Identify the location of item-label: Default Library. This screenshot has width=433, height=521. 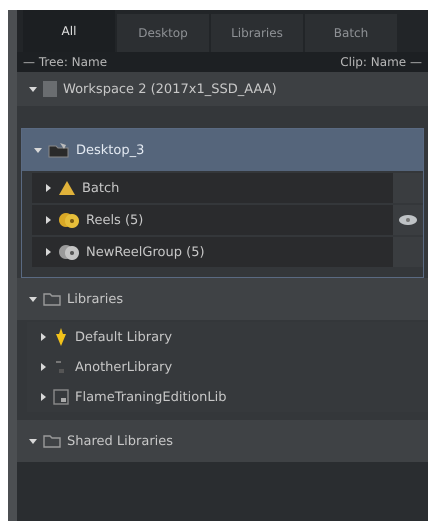
(123, 337).